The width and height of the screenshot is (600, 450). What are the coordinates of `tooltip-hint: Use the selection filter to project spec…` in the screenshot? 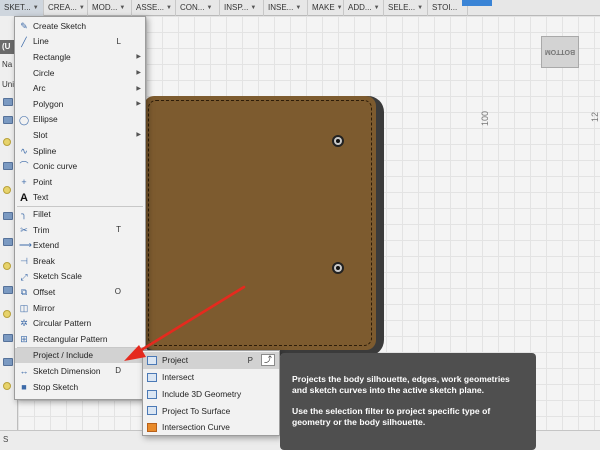 It's located at (391, 416).